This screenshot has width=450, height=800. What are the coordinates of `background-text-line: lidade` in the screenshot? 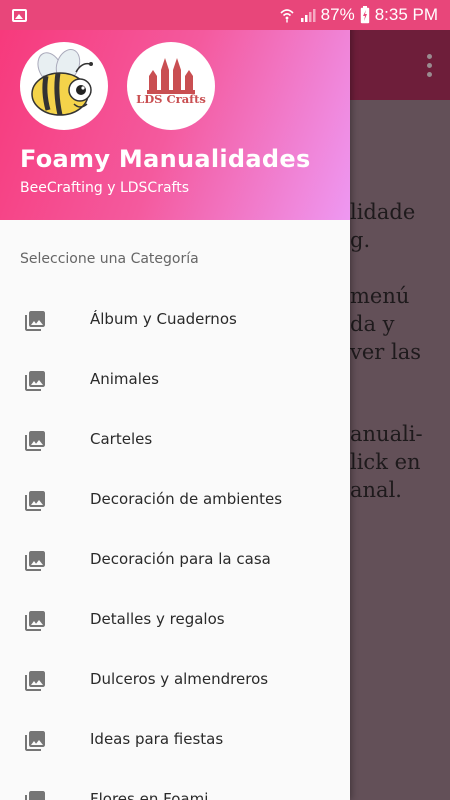 It's located at (383, 212).